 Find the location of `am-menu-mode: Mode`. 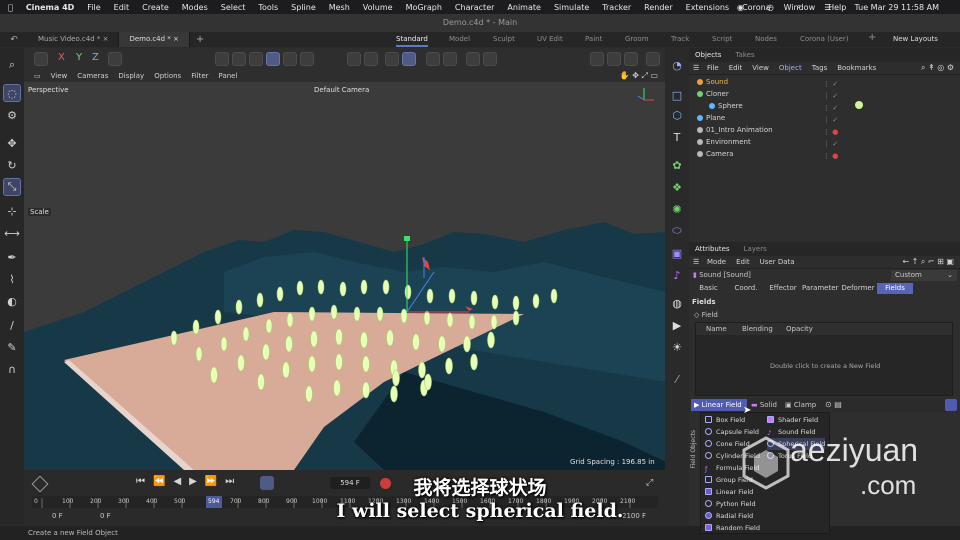

am-menu-mode: Mode is located at coordinates (716, 262).